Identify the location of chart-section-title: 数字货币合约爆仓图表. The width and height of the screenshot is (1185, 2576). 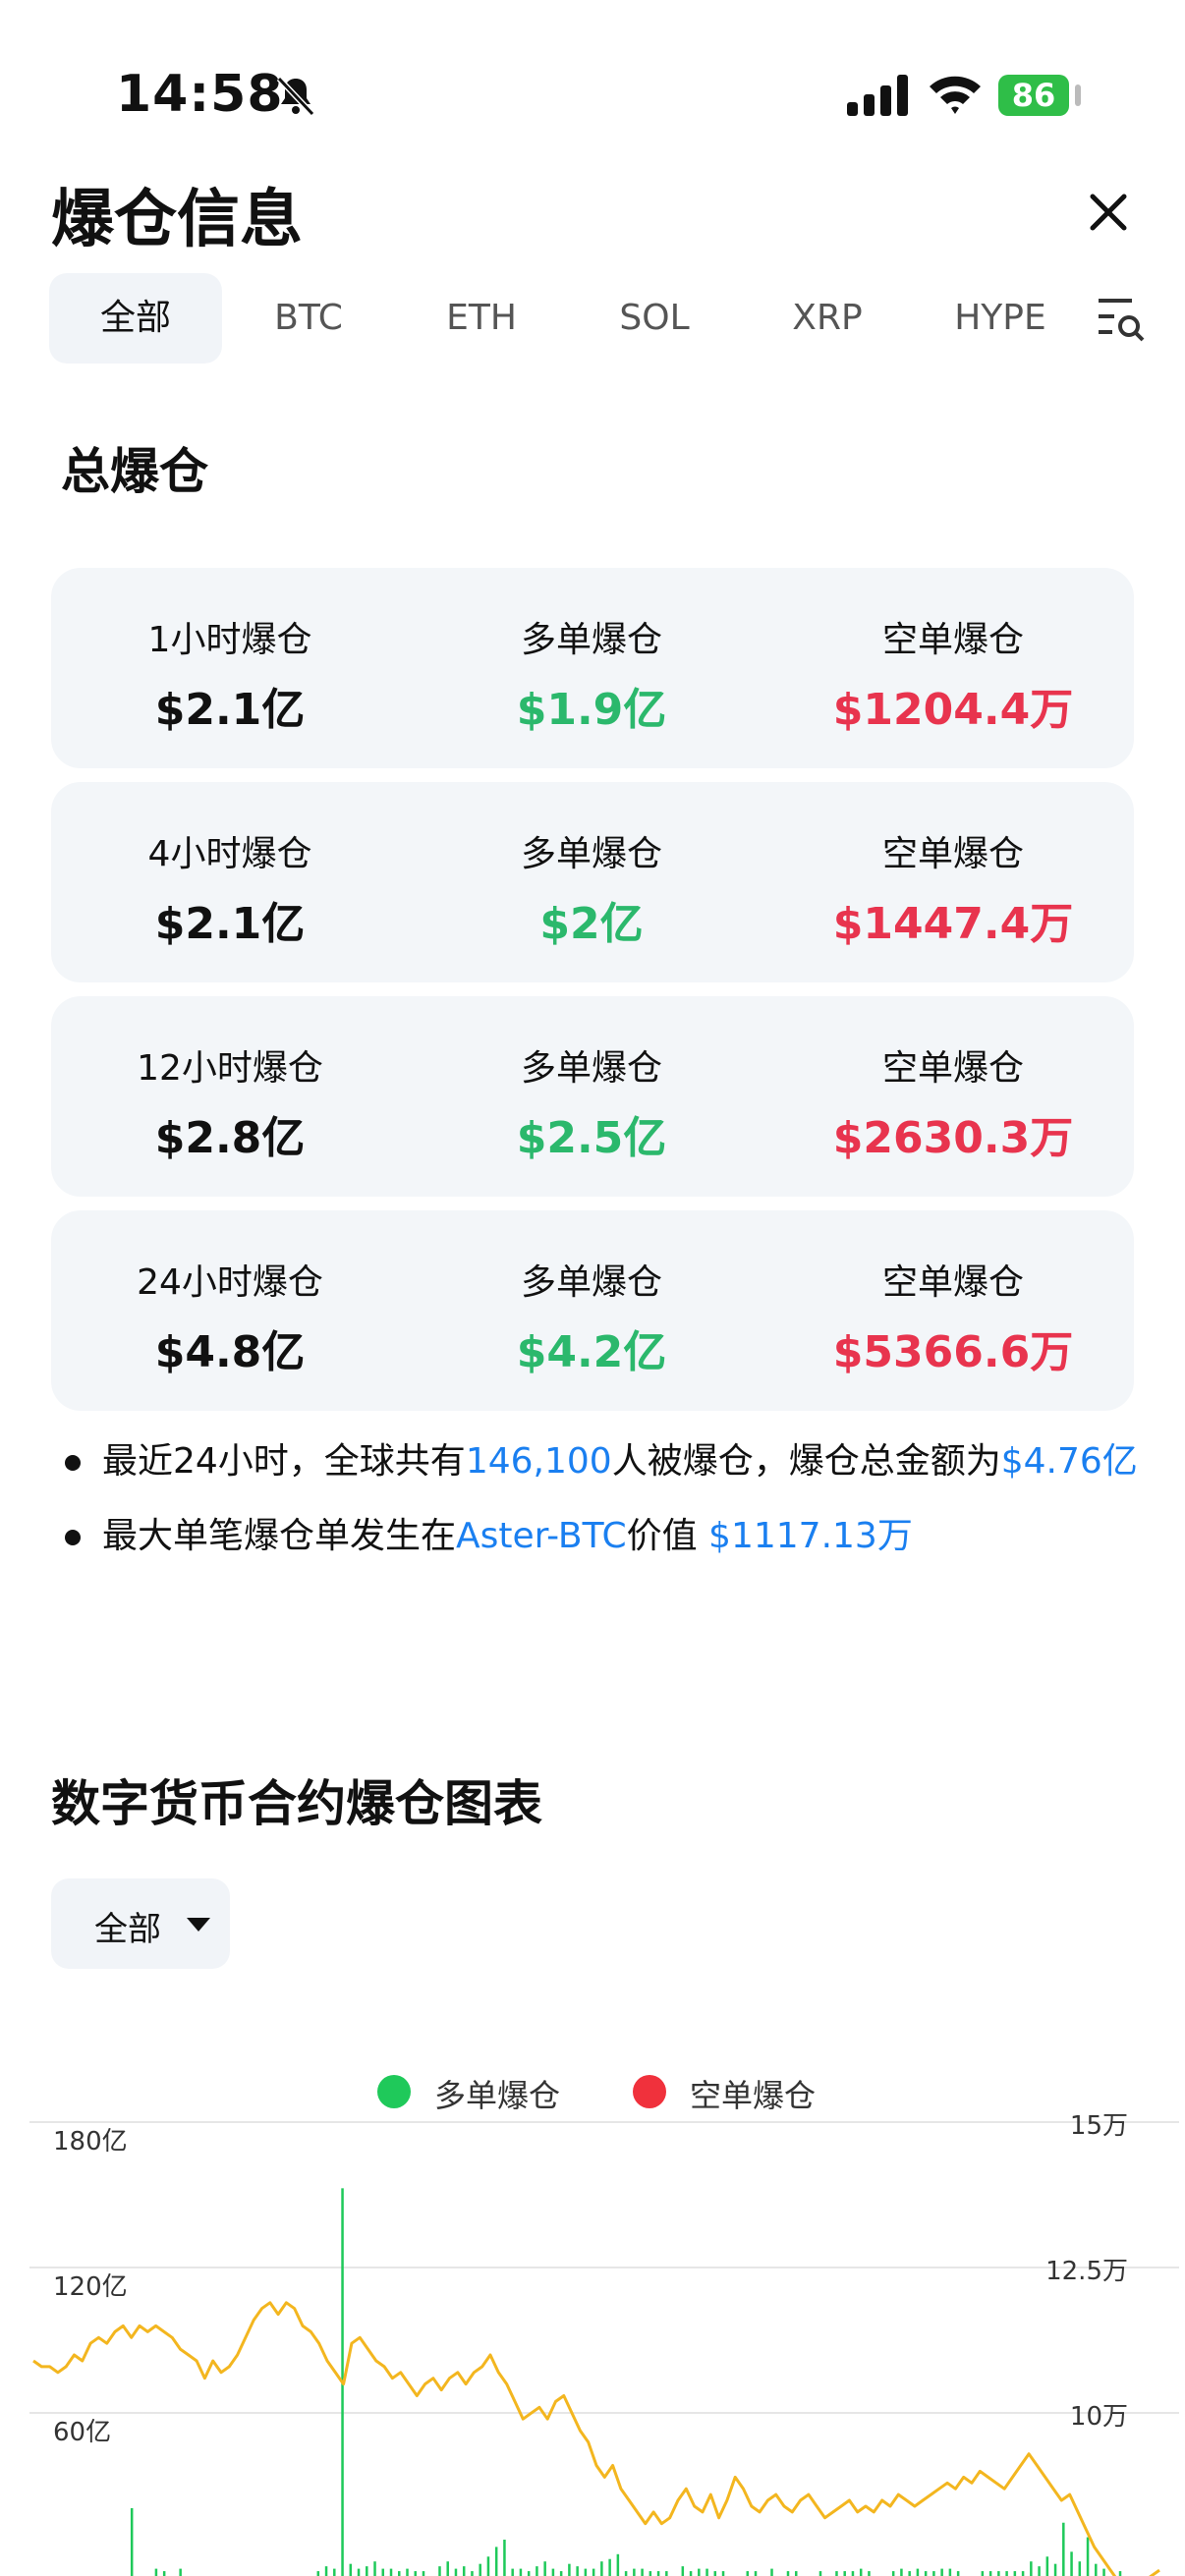
(296, 1803).